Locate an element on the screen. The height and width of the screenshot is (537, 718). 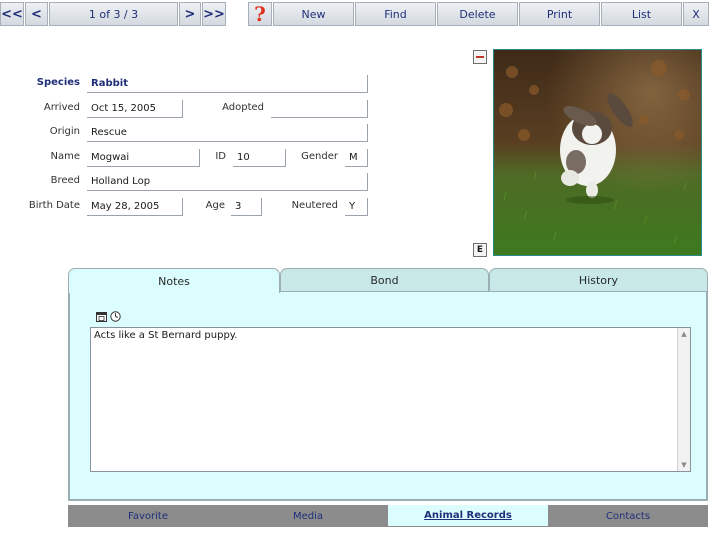
gender-field: M is located at coordinates (356, 158).